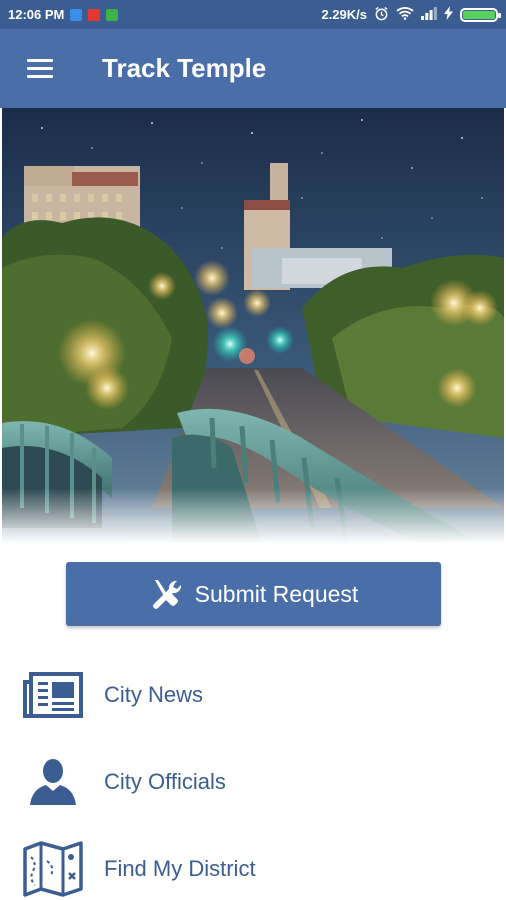  What do you see at coordinates (253, 14) in the screenshot?
I see `status-bar: 12:06 PM 2.29K/s` at bounding box center [253, 14].